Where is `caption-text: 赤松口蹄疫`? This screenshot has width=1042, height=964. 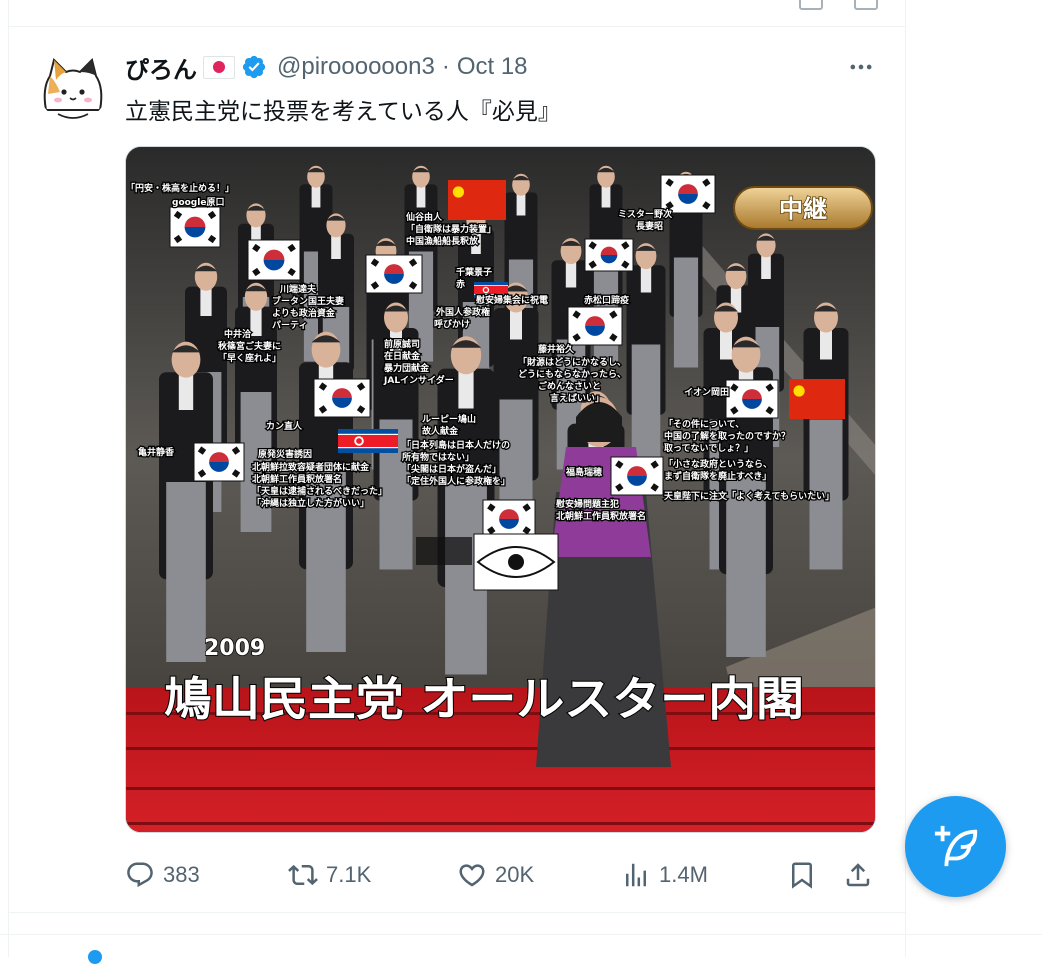
caption-text: 赤松口蹄疫 is located at coordinates (606, 300).